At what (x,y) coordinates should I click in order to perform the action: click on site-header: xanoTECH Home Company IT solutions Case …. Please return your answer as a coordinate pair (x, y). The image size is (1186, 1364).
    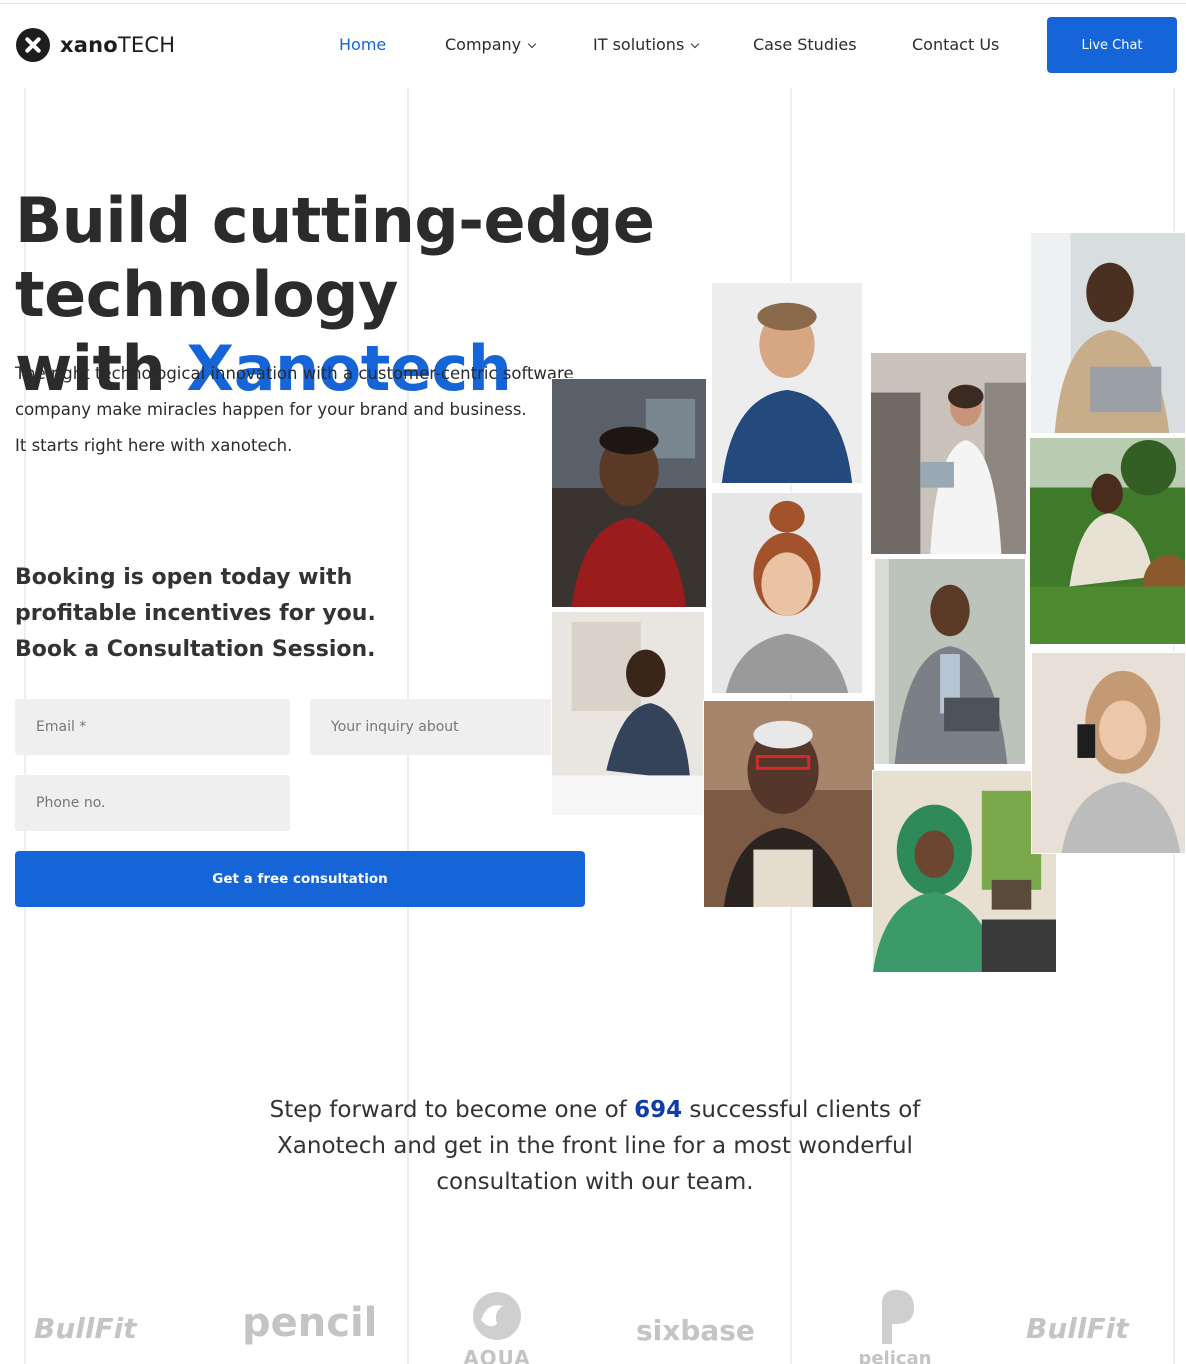
    Looking at the image, I should click on (593, 45).